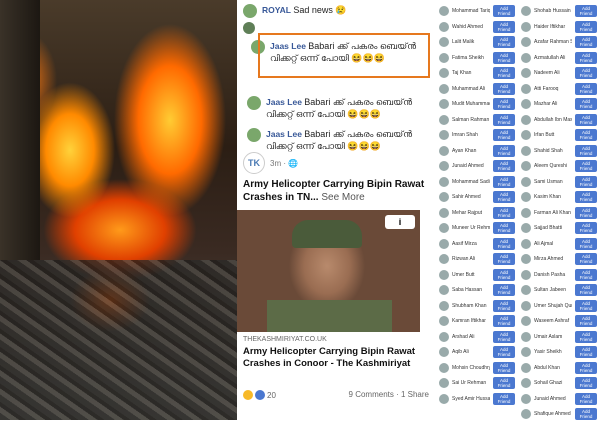 Image resolution: width=600 pixels, height=421 pixels. What do you see at coordinates (471, 182) in the screenshot?
I see `person-name: Mohammad Sadiq` at bounding box center [471, 182].